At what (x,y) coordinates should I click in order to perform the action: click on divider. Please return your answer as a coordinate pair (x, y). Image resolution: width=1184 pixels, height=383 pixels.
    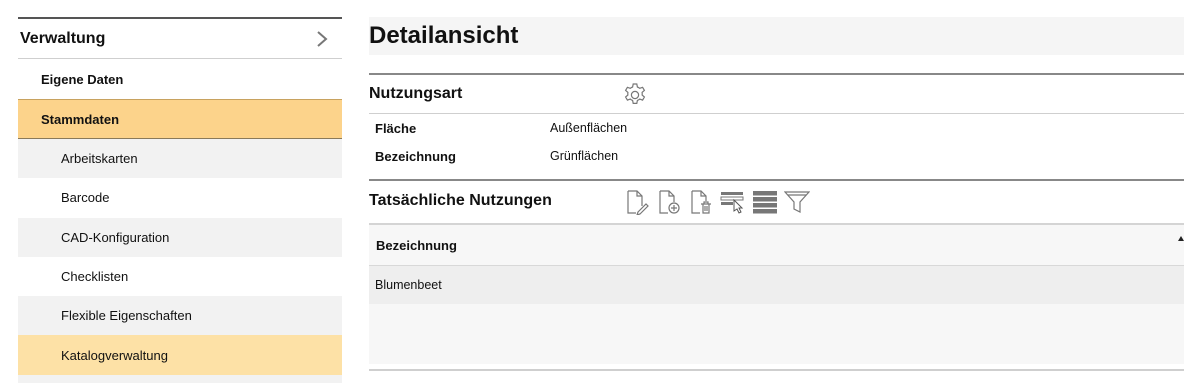
    Looking at the image, I should click on (776, 370).